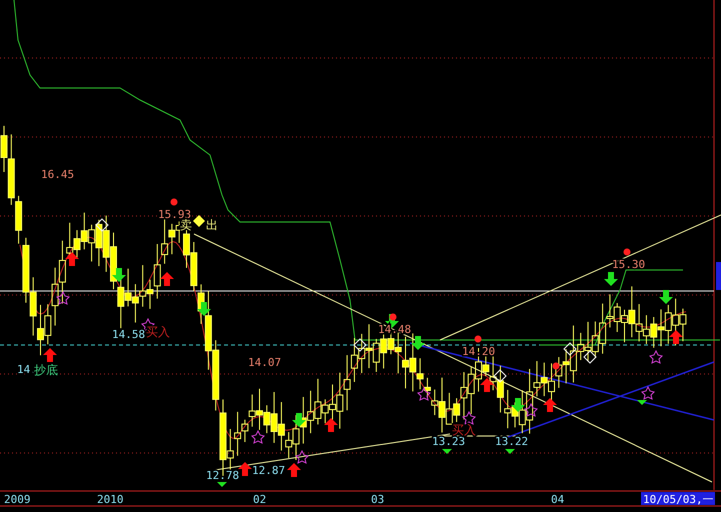  Describe the element at coordinates (511, 441) in the screenshot. I see `price-label: 13.22` at that location.